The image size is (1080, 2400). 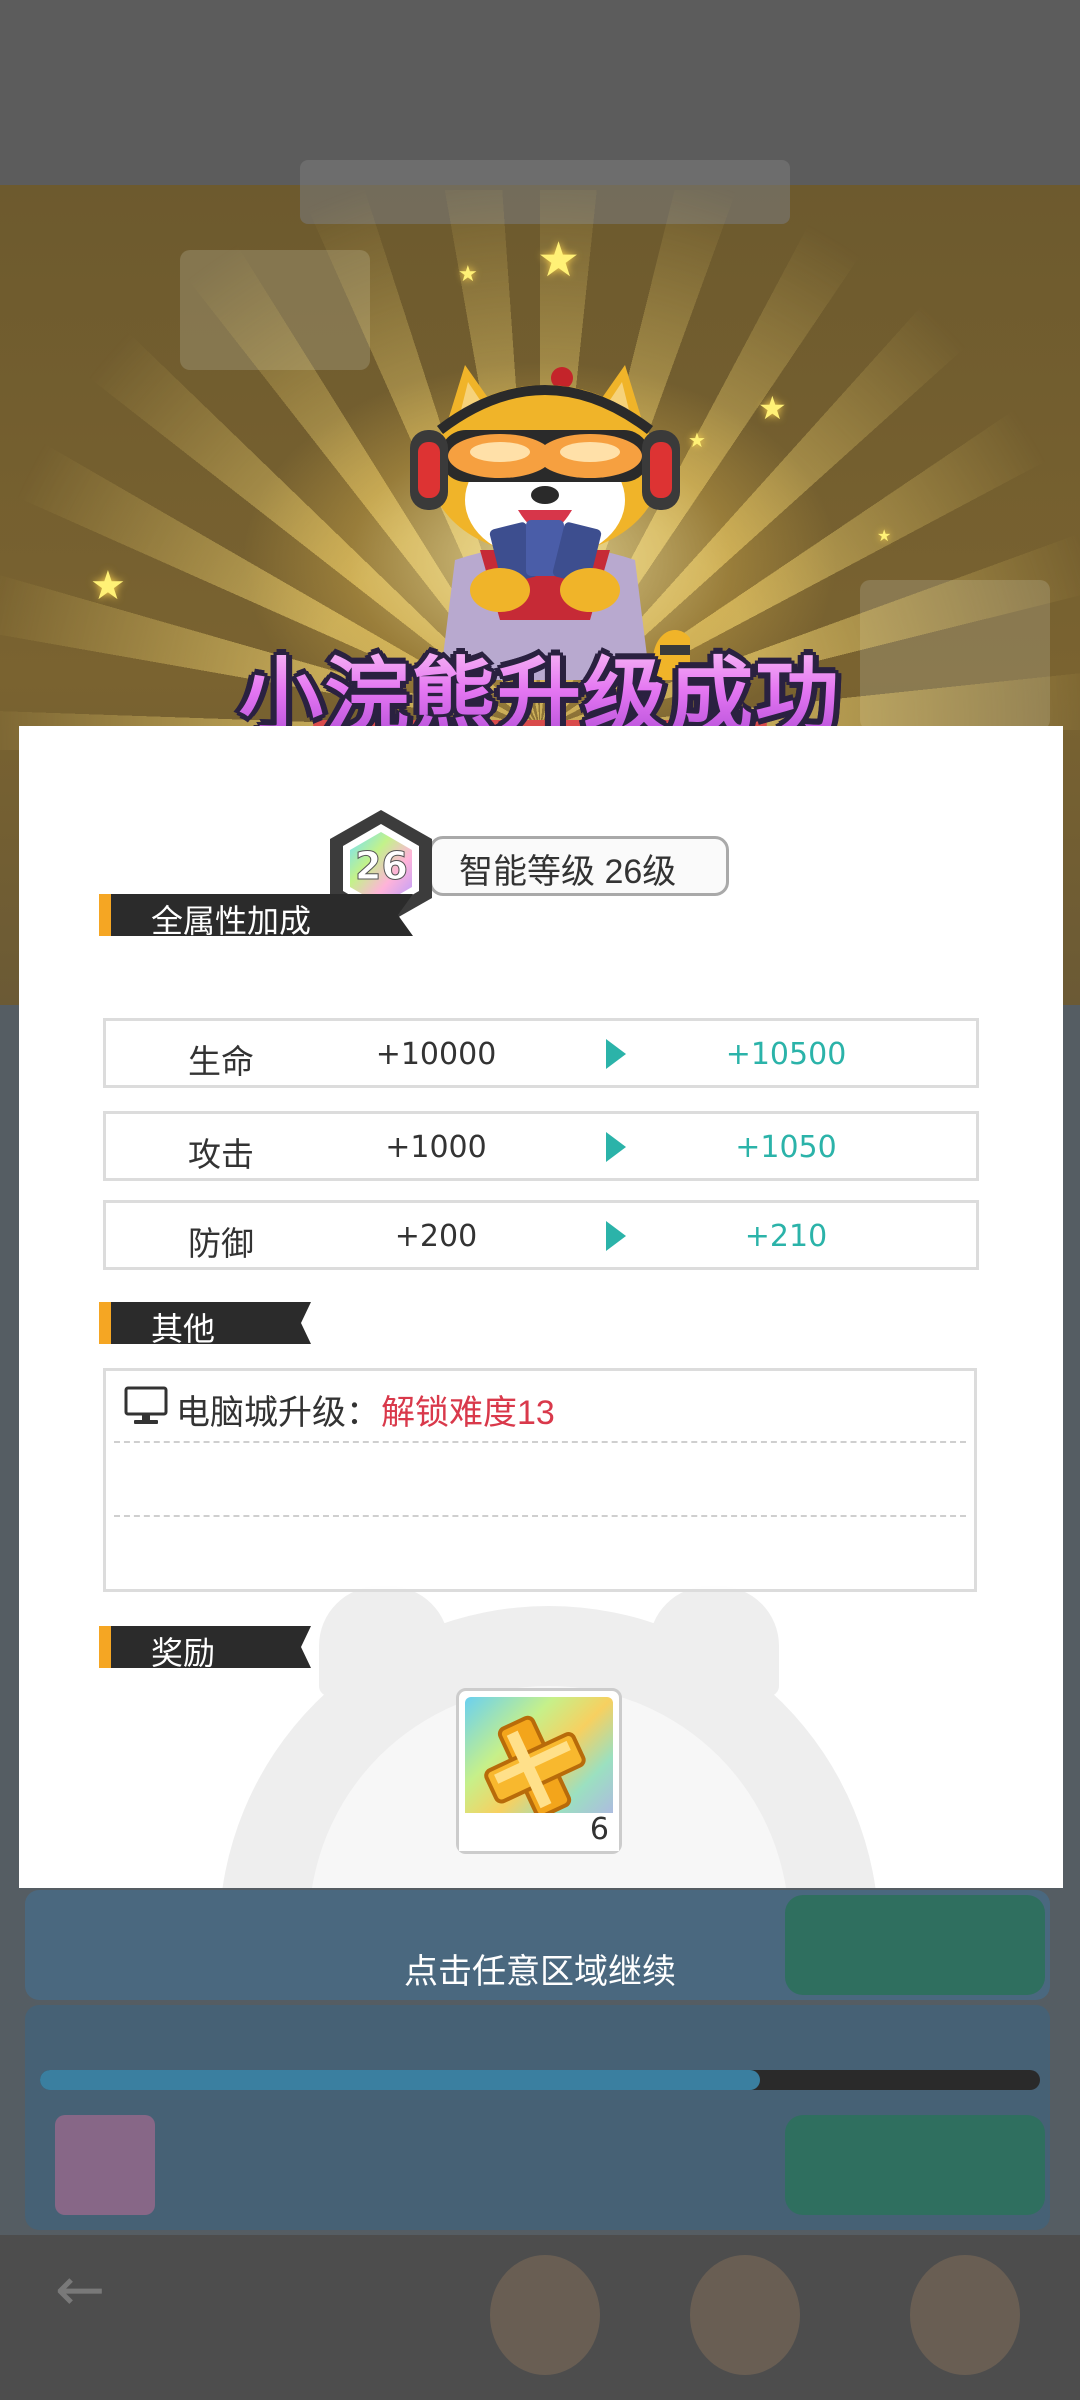 I want to click on section-header-other: 其他, so click(x=259, y=1324).